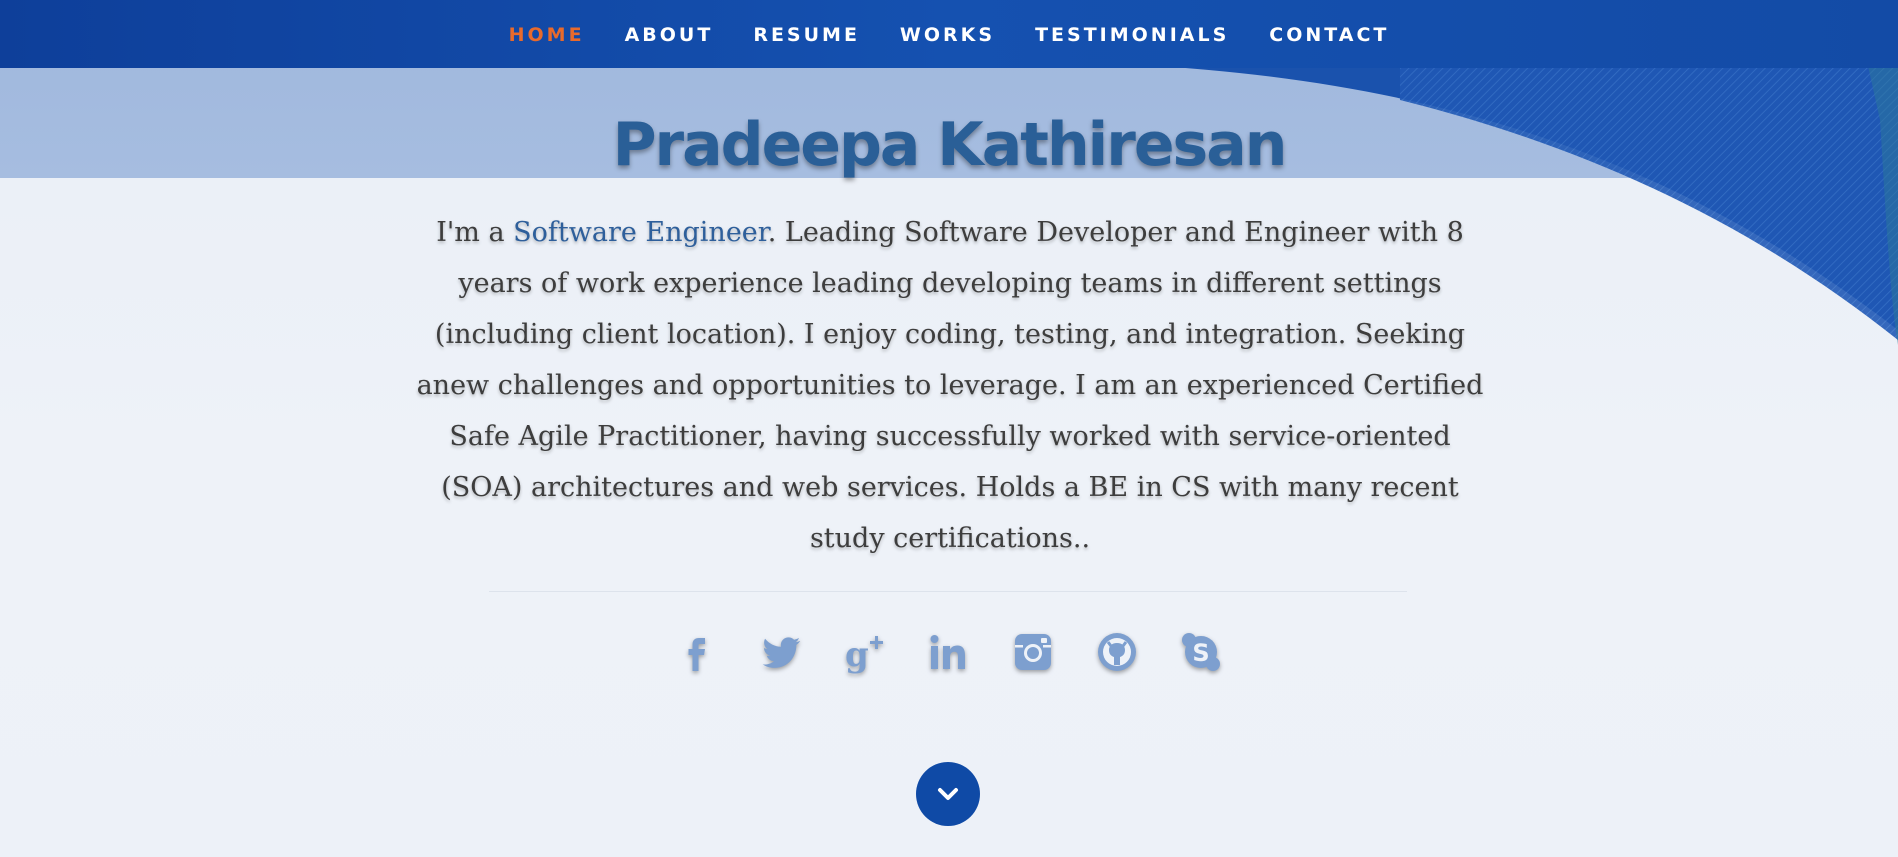 This screenshot has height=857, width=1898. I want to click on skype-icon: S, so click(1201, 652).